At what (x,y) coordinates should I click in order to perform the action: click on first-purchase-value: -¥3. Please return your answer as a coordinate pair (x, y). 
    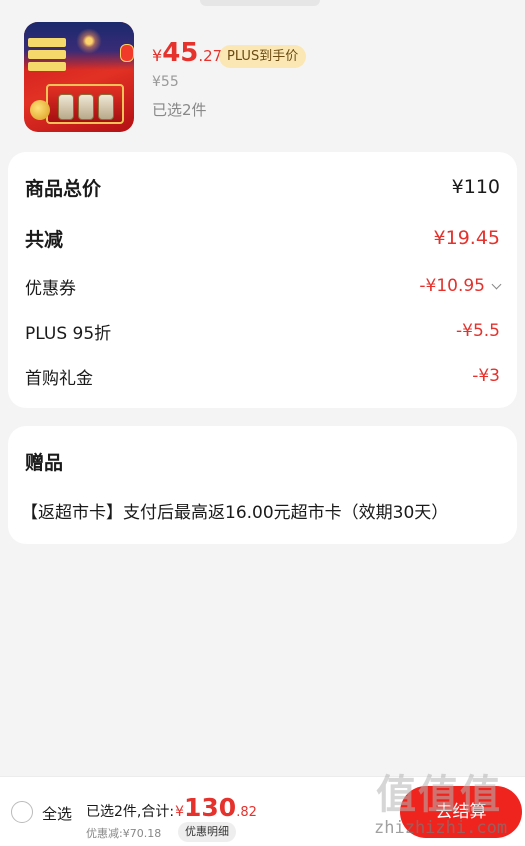
    Looking at the image, I should click on (486, 376).